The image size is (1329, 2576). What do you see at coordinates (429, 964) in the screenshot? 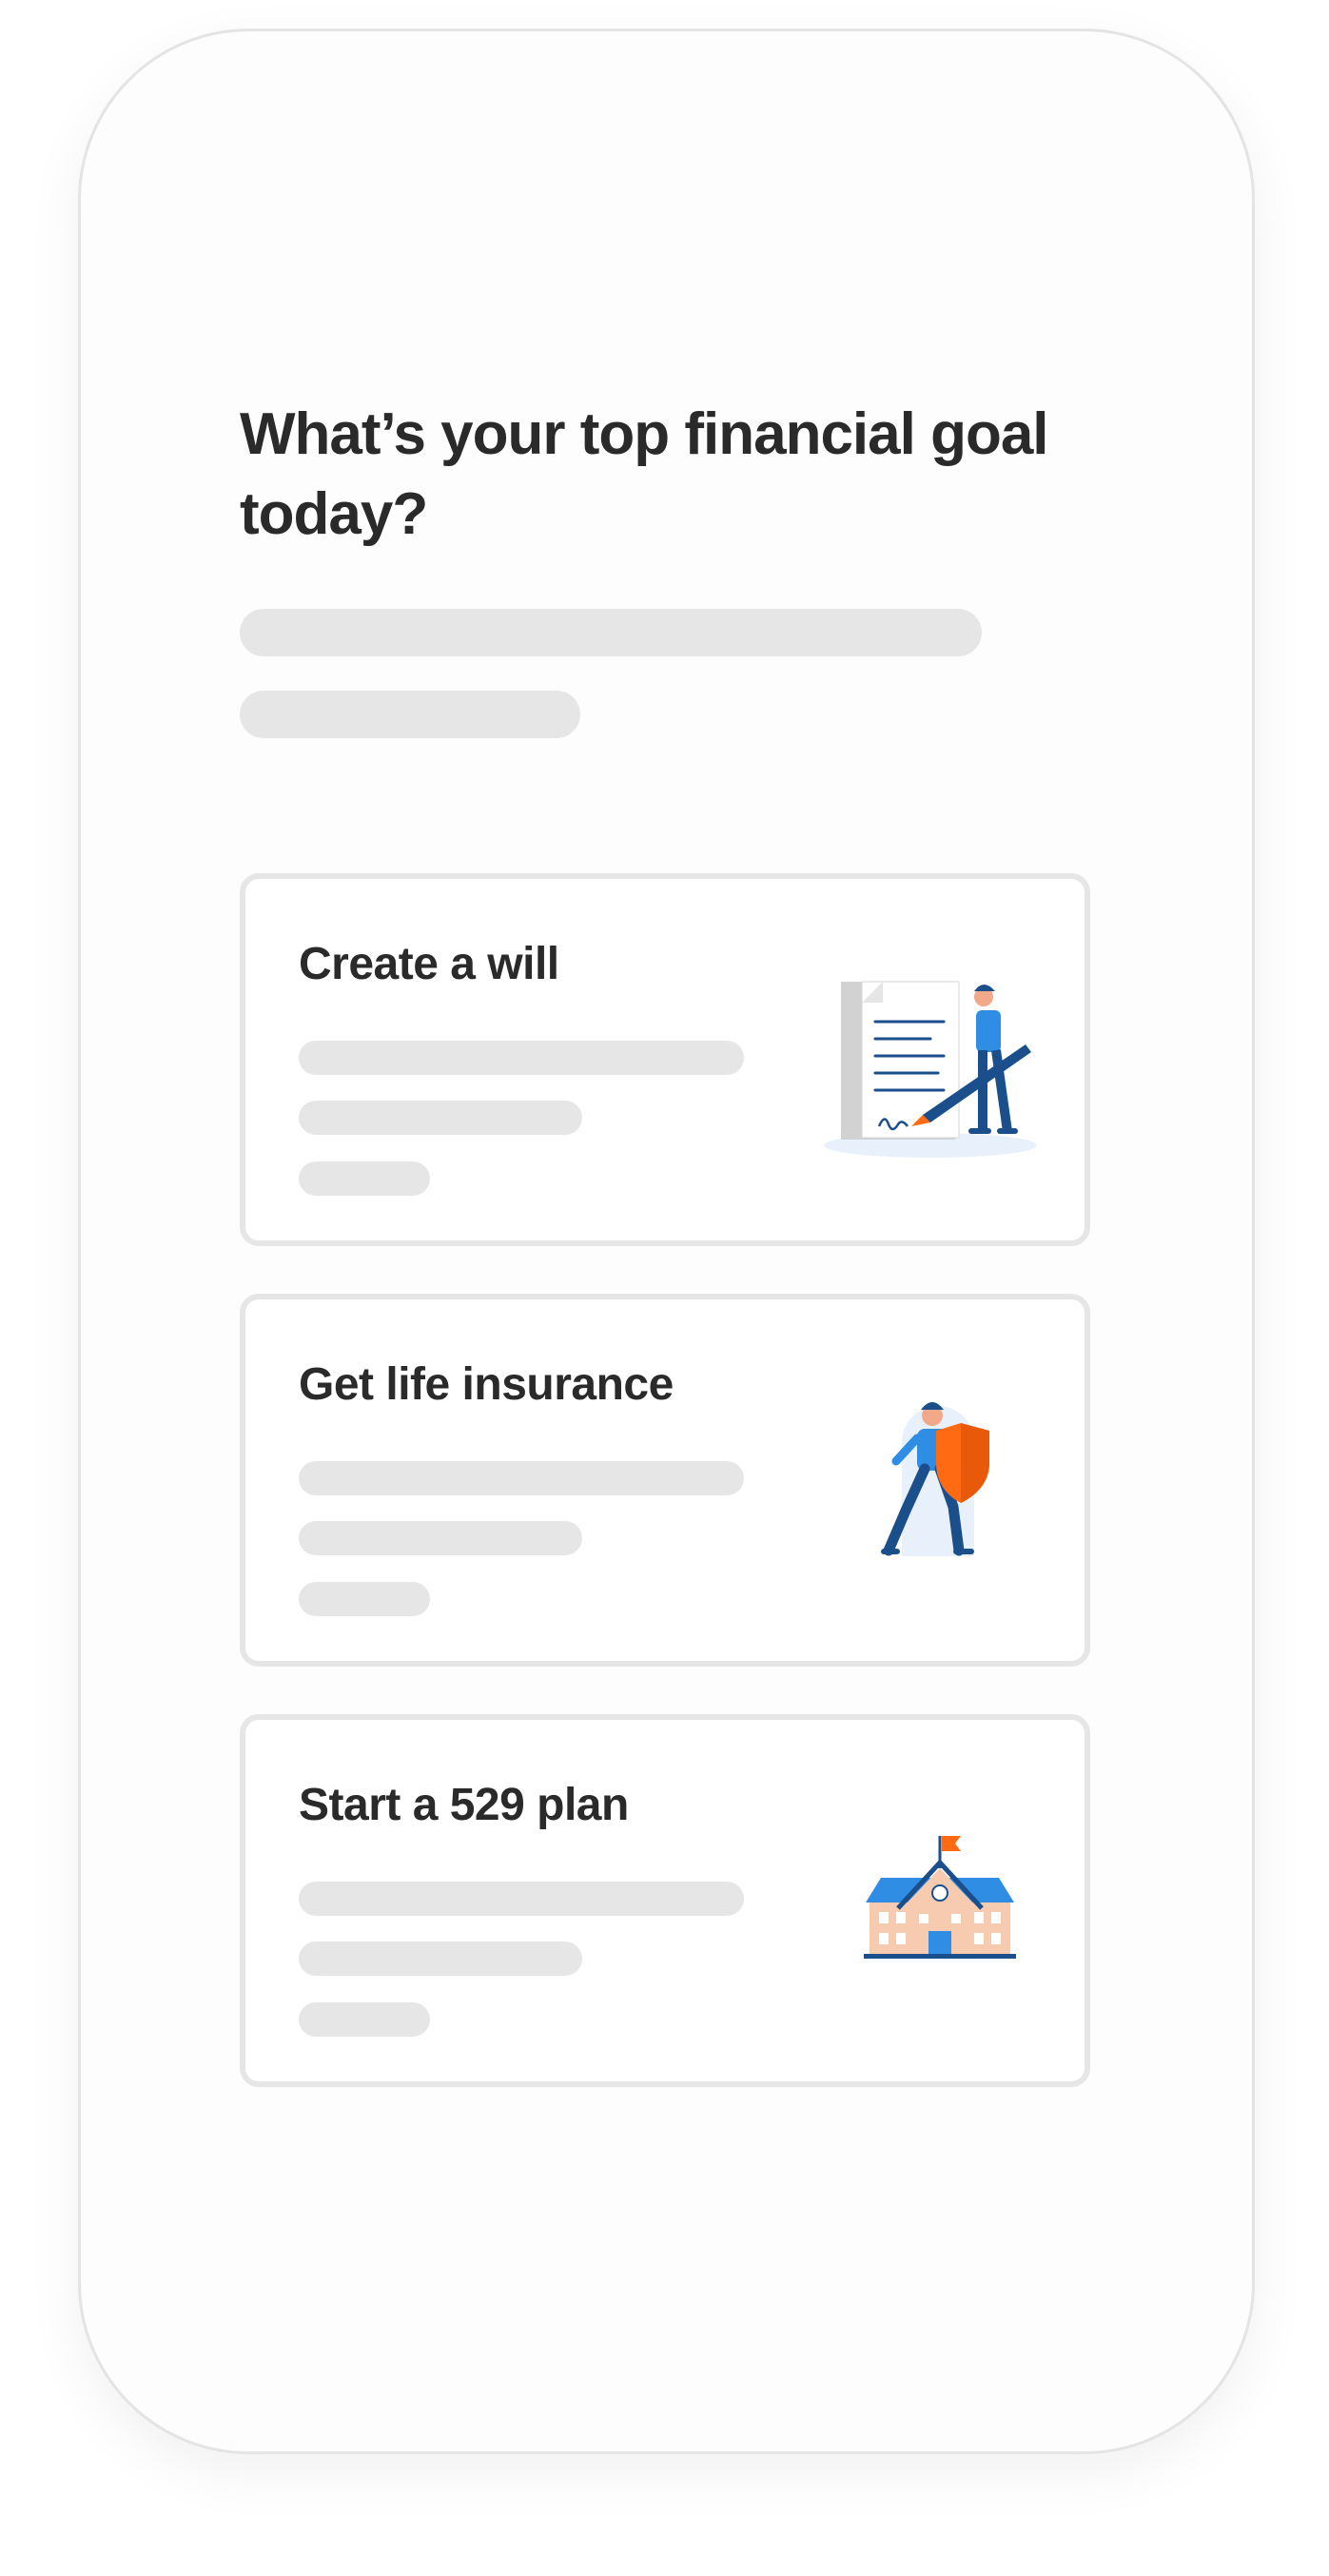
I see `option-title: Create a will` at bounding box center [429, 964].